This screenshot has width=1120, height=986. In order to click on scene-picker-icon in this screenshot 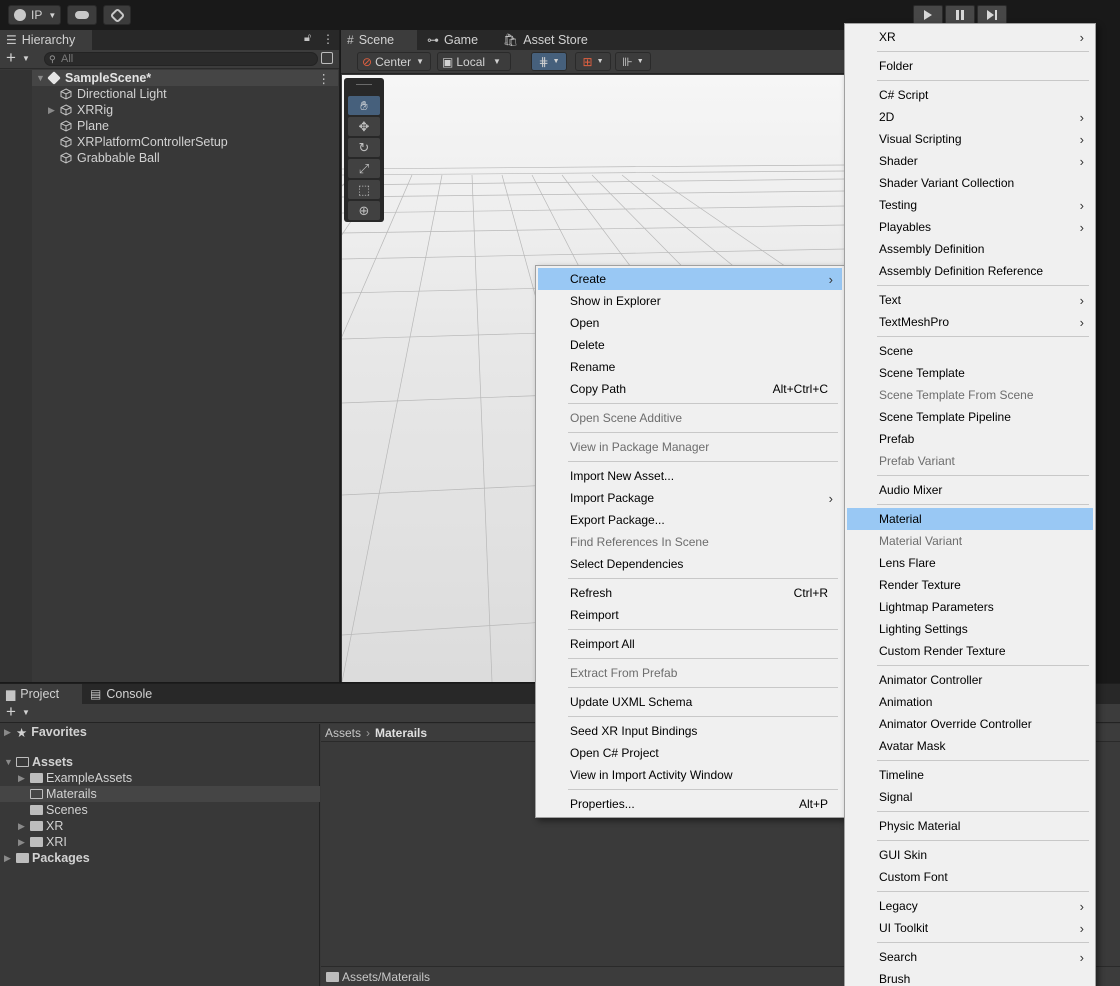, I will do `click(327, 58)`.